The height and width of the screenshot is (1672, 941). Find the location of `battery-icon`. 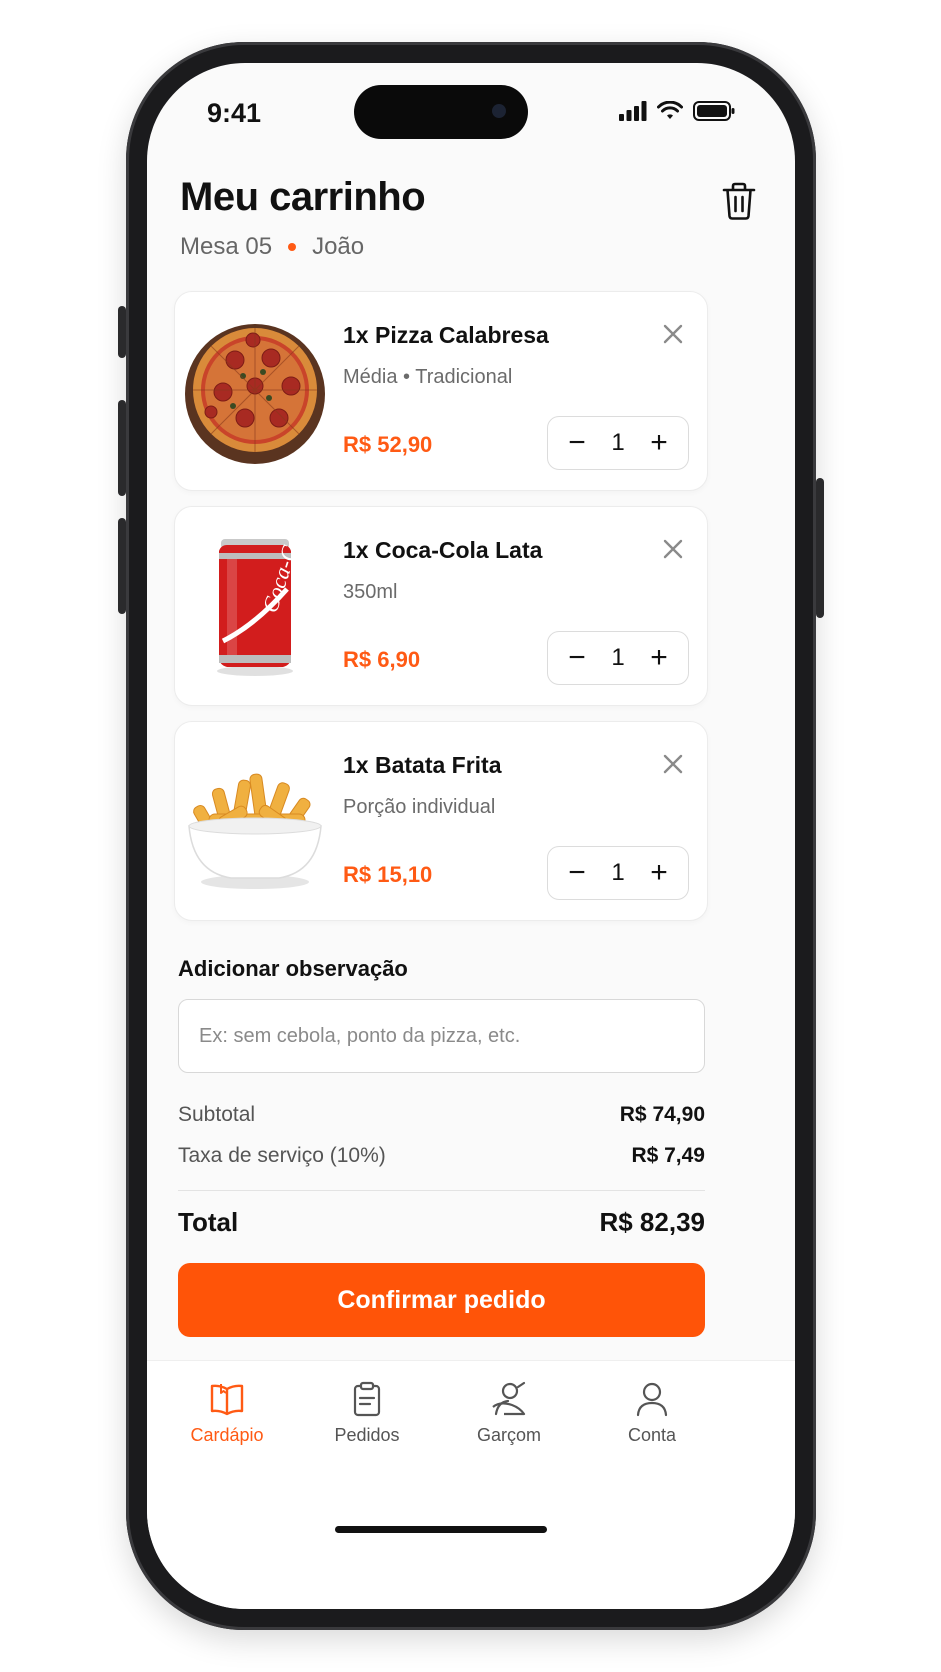

battery-icon is located at coordinates (714, 111).